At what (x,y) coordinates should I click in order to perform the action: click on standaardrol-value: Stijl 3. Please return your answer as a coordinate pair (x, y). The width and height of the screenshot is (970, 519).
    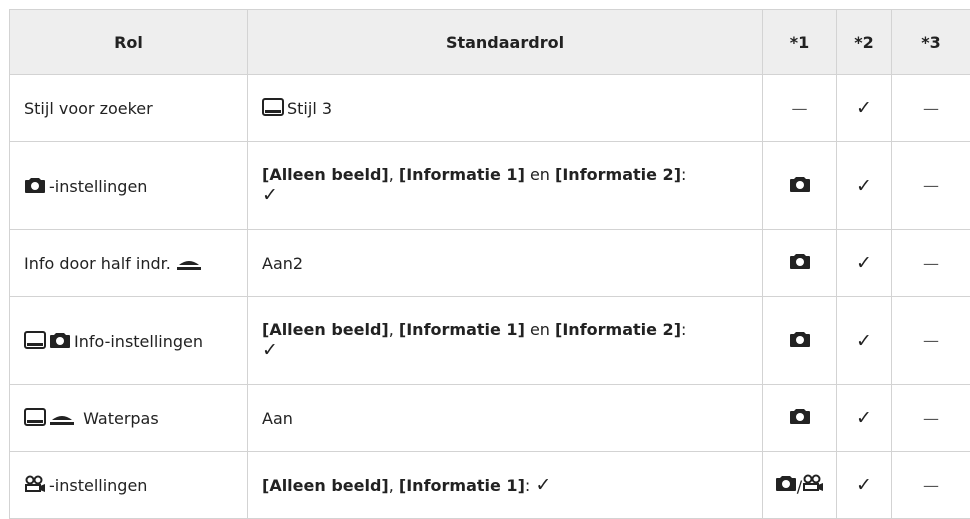
    Looking at the image, I should click on (309, 108).